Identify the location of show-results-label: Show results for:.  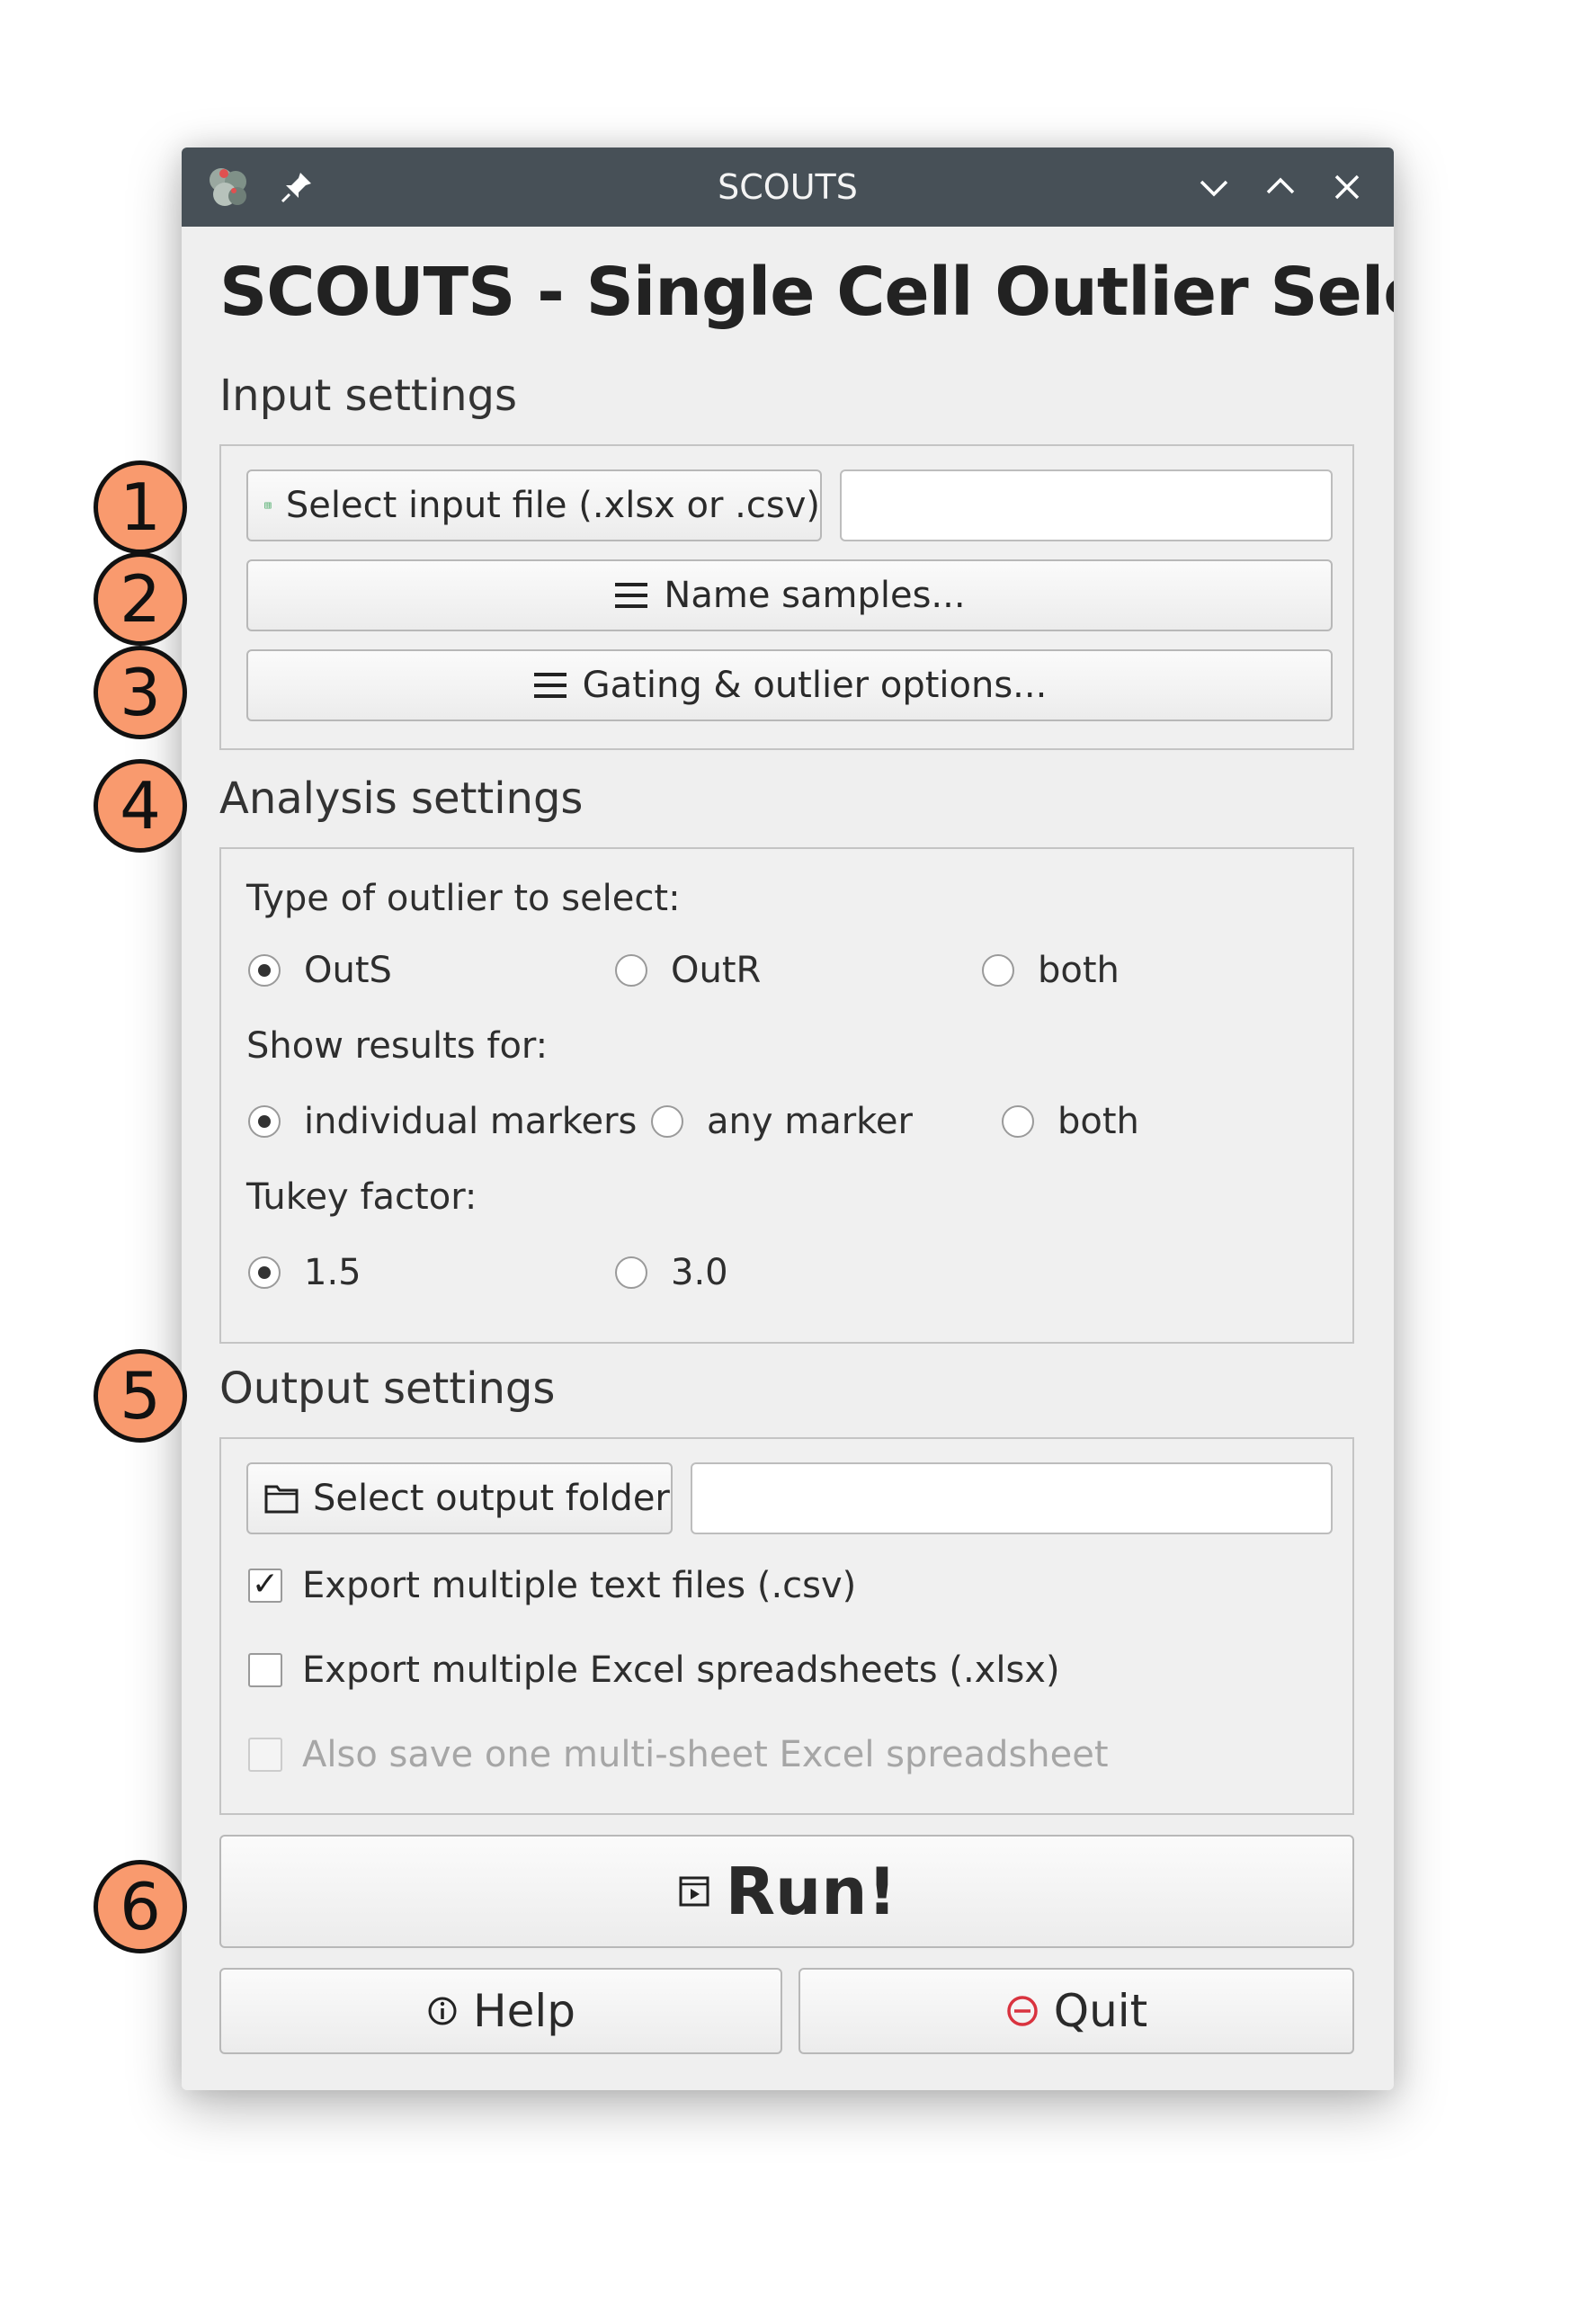
(397, 1046).